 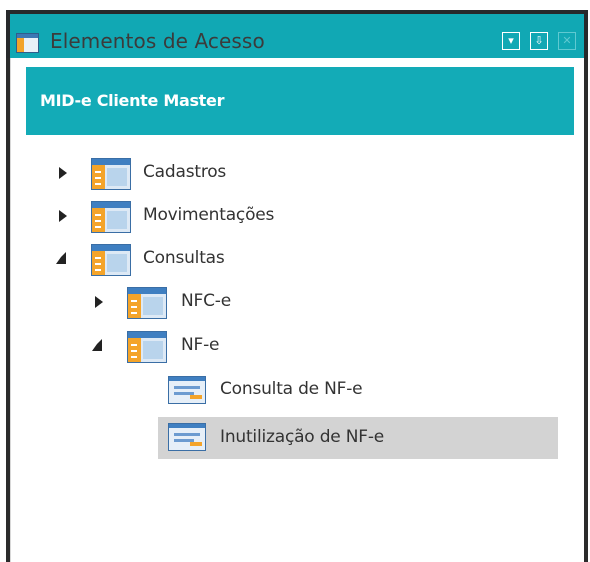 I want to click on banner-title: MID-e Cliente Master, so click(x=132, y=100).